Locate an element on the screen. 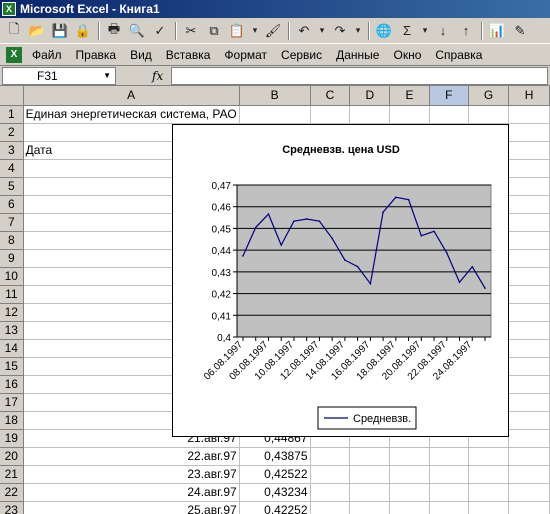 The image size is (550, 514). column-header-c: C is located at coordinates (330, 96).